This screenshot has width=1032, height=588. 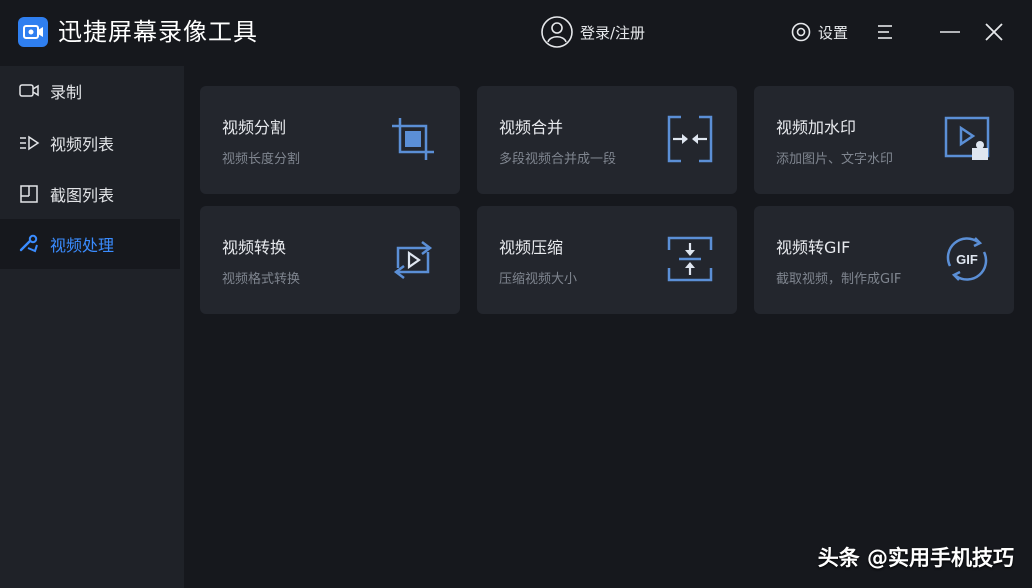 What do you see at coordinates (884, 260) in the screenshot?
I see `video-to-gif-card: 视频转GIF 截取视频，制作成GIF GIF` at bounding box center [884, 260].